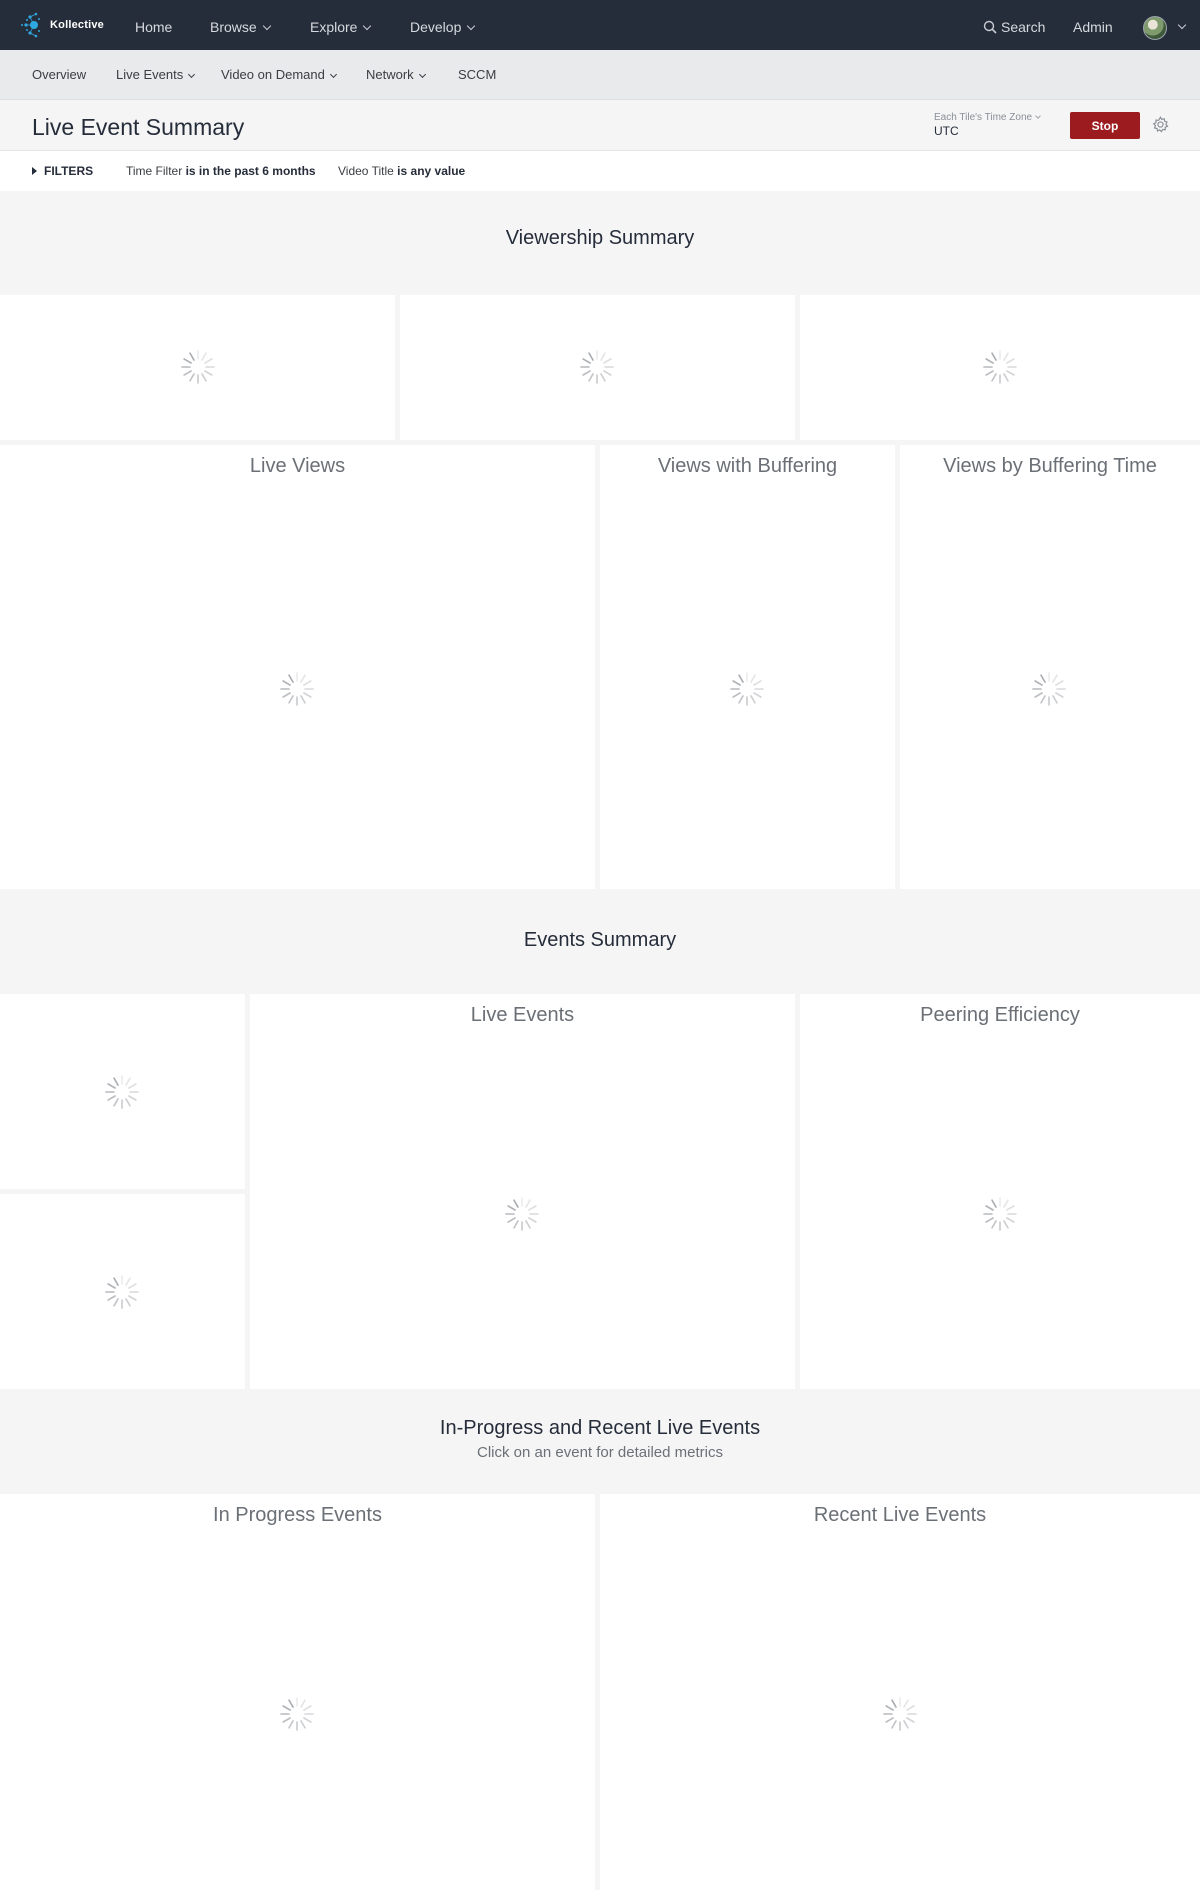 The width and height of the screenshot is (1200, 1890). I want to click on section-title: Events Summary, so click(600, 940).